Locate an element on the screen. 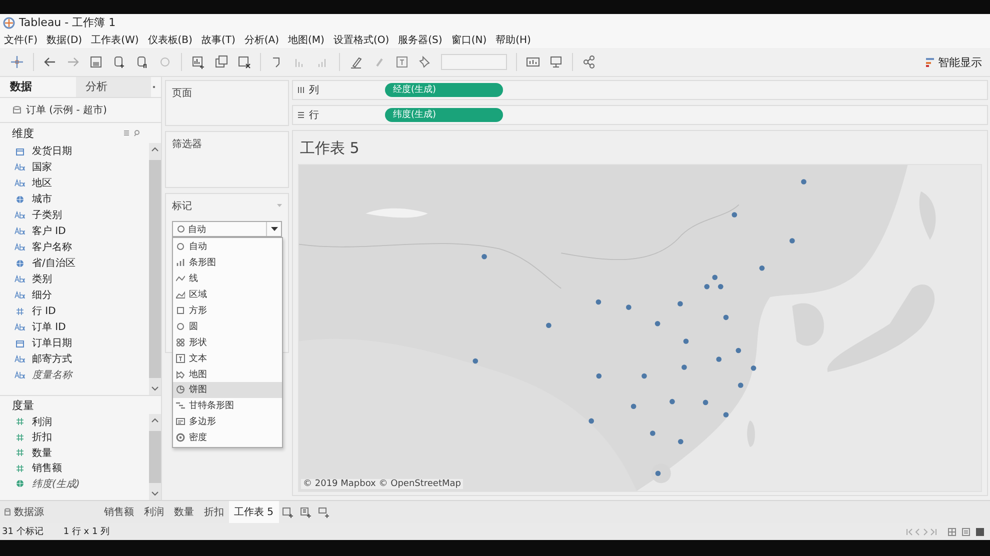 This screenshot has height=556, width=990. field-item: 邮寄方式 is located at coordinates (74, 359).